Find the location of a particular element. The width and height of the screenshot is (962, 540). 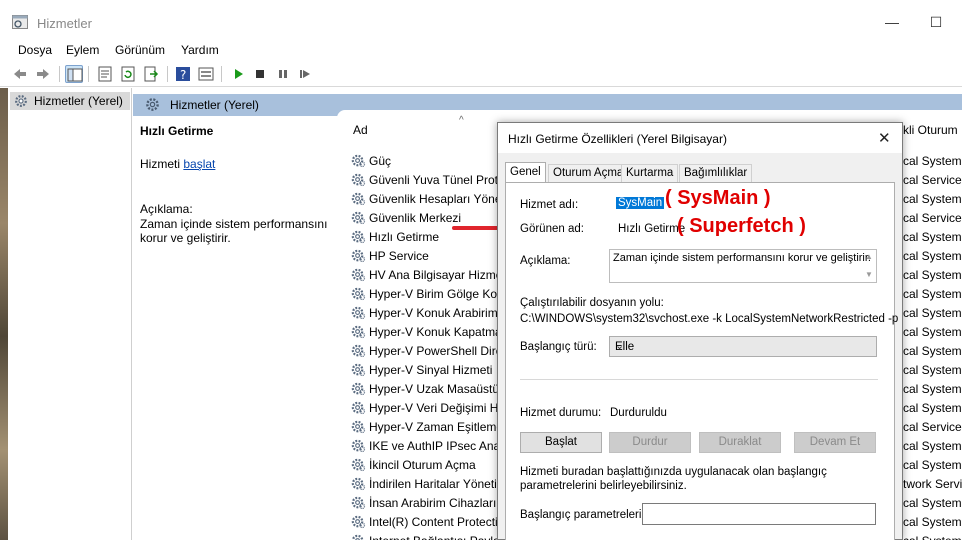

path-label: Çalıştırılabilir dosyanın yolu: is located at coordinates (592, 303).